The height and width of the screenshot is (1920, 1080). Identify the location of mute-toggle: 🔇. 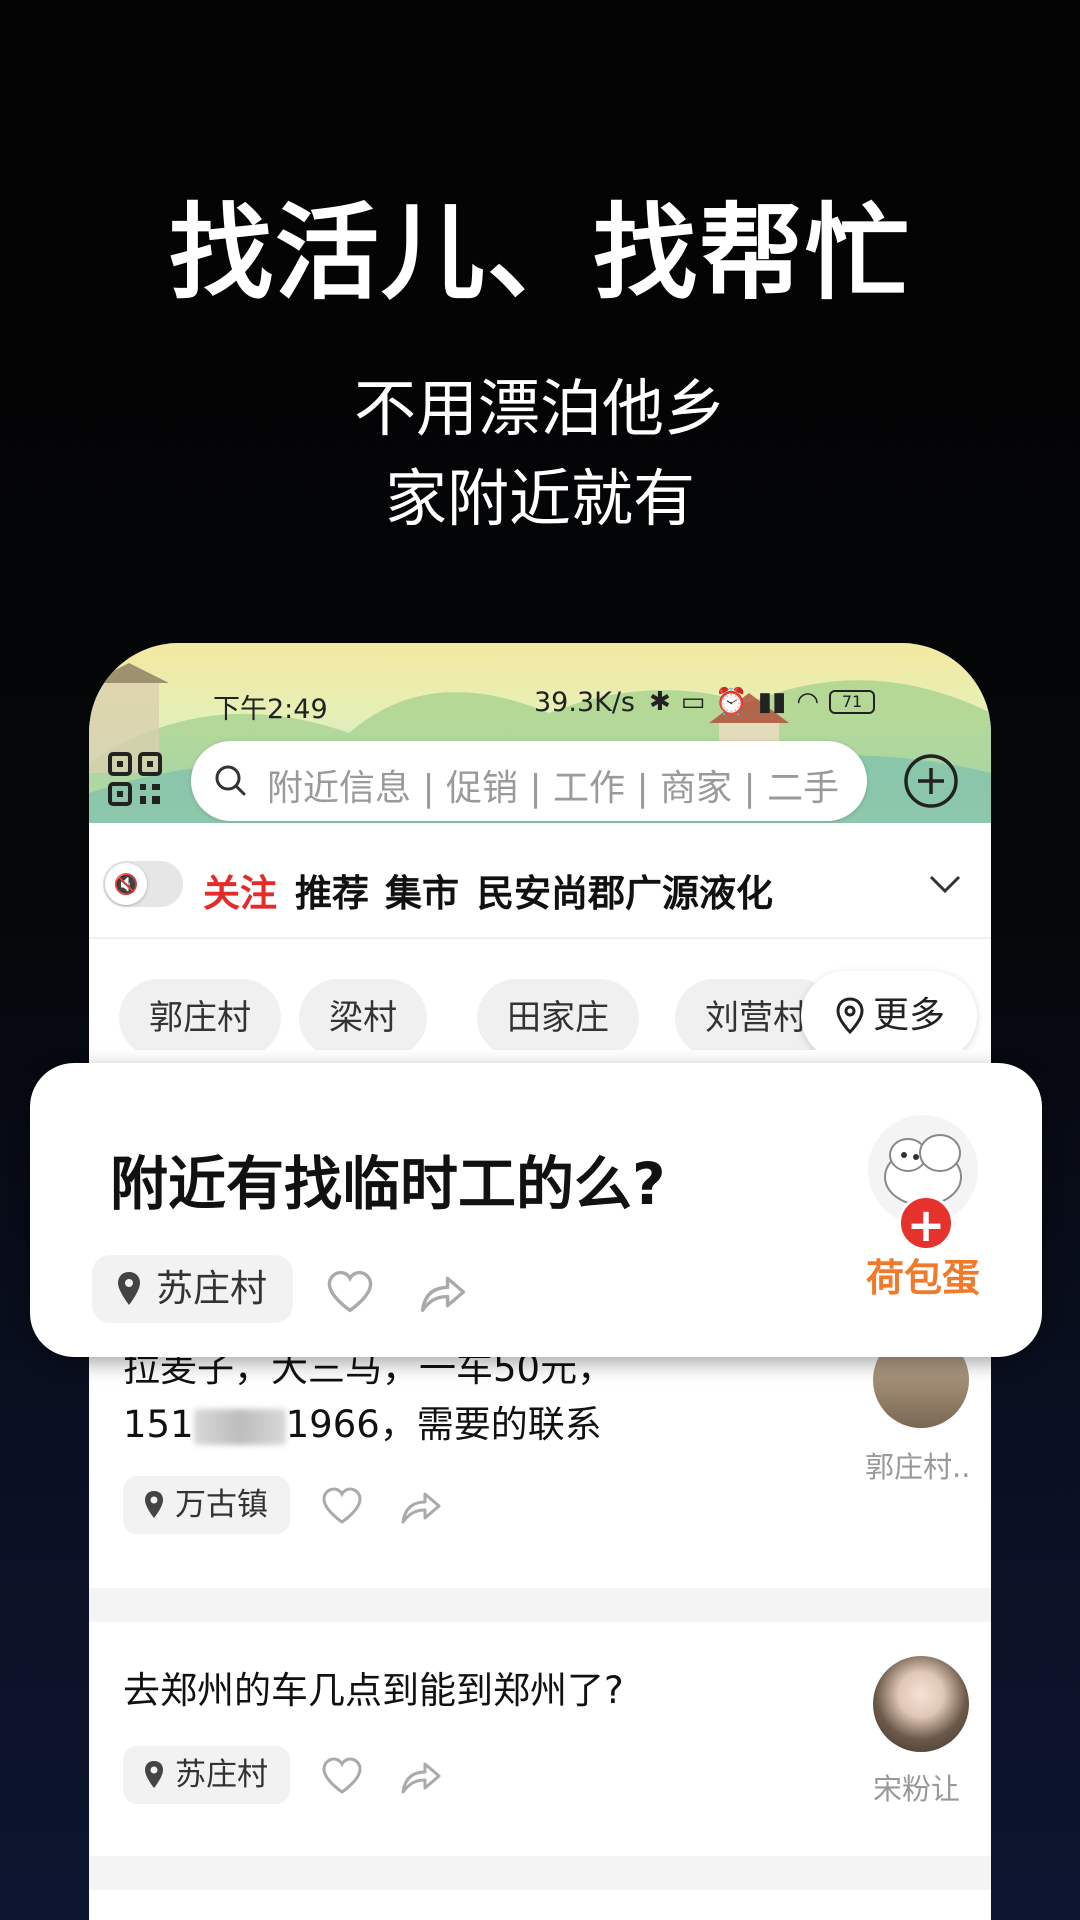
(143, 884).